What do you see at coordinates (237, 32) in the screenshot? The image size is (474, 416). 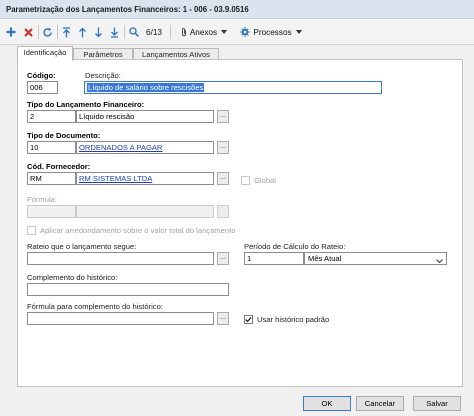 I see `toolbar: 6/13 Anexos Processos` at bounding box center [237, 32].